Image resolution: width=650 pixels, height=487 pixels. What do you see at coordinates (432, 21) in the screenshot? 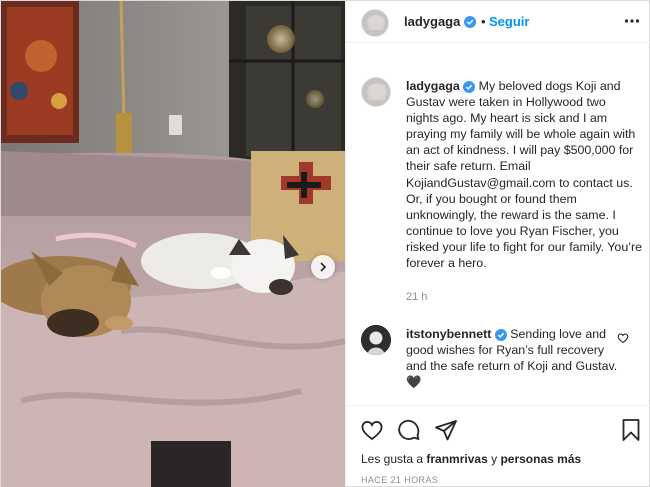
I see `author-username-link: ladygaga` at bounding box center [432, 21].